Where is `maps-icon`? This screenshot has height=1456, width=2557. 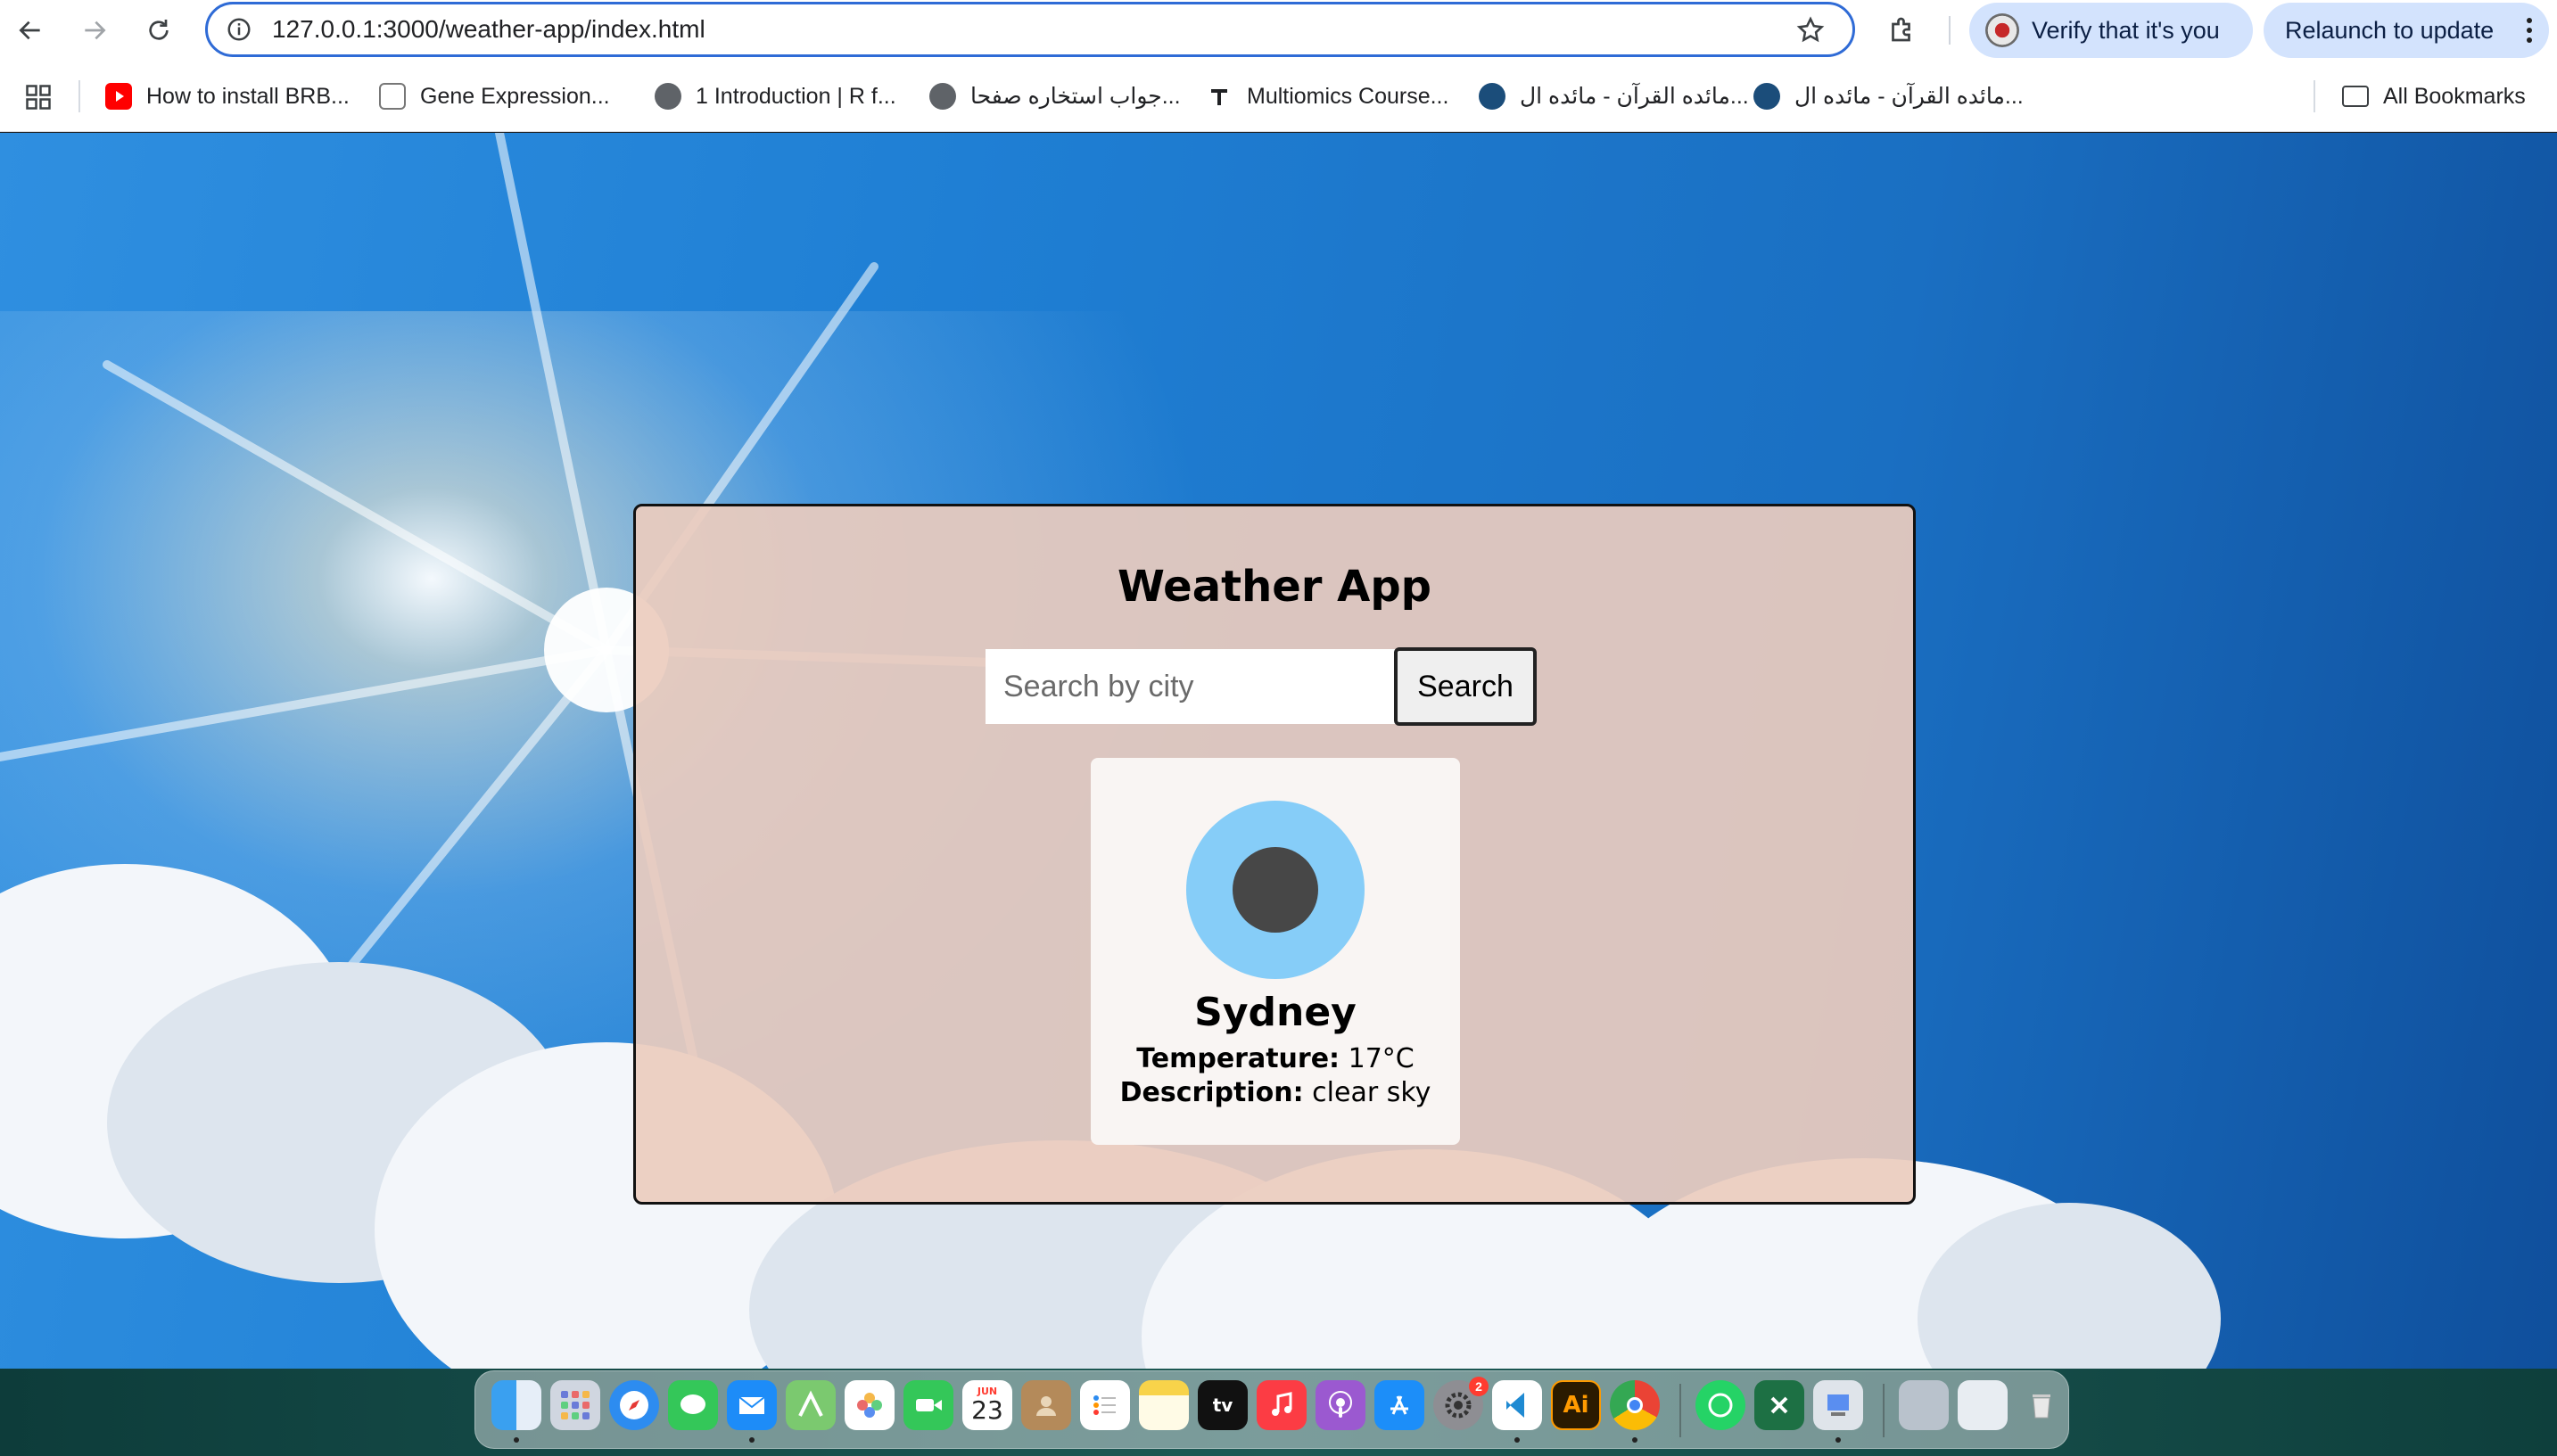 maps-icon is located at coordinates (811, 1405).